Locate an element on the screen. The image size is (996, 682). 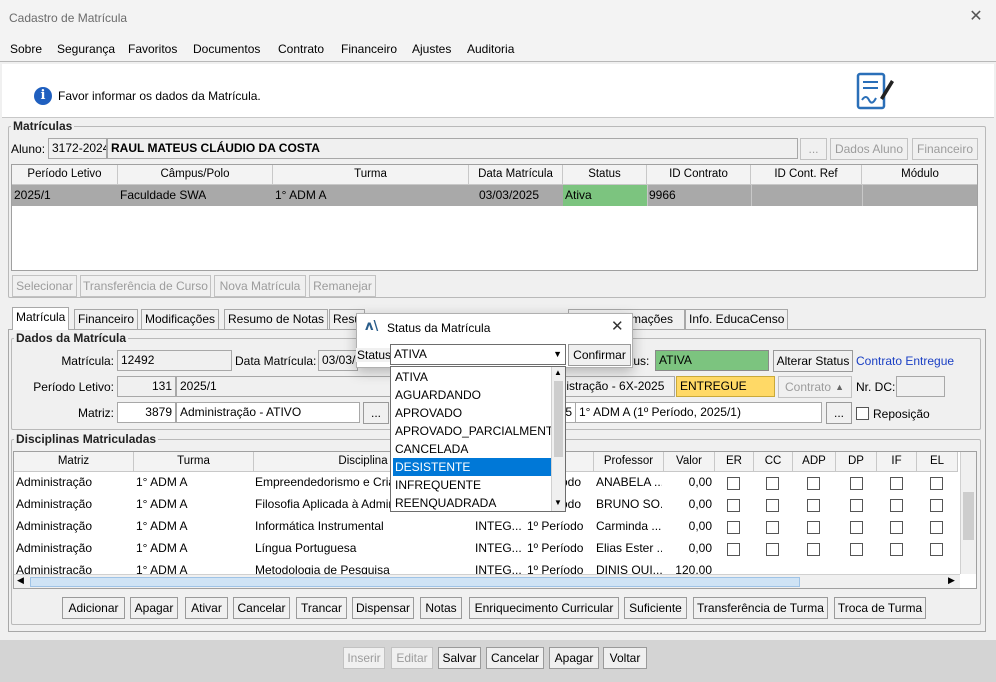
col-dp: DP is located at coordinates (856, 462).